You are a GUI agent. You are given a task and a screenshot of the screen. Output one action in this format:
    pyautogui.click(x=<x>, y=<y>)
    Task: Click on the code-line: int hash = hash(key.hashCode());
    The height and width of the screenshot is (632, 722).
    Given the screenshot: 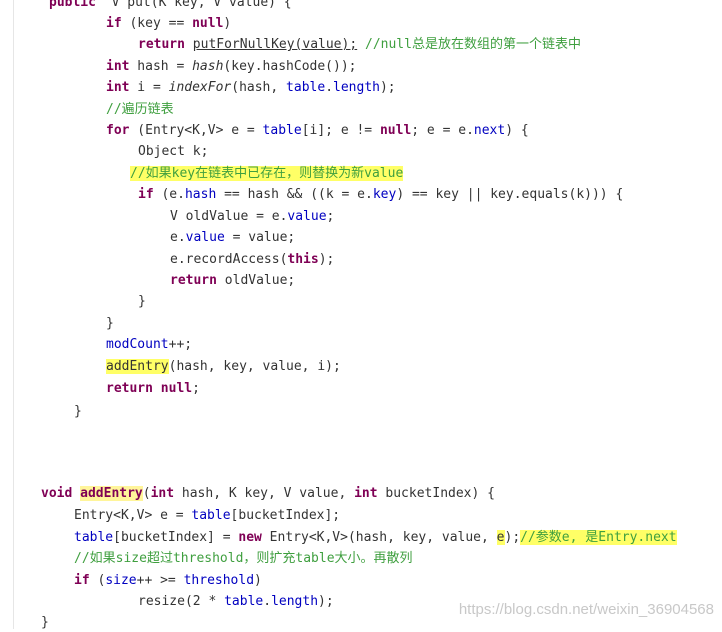 What is the action you would take?
    pyautogui.click(x=231, y=67)
    